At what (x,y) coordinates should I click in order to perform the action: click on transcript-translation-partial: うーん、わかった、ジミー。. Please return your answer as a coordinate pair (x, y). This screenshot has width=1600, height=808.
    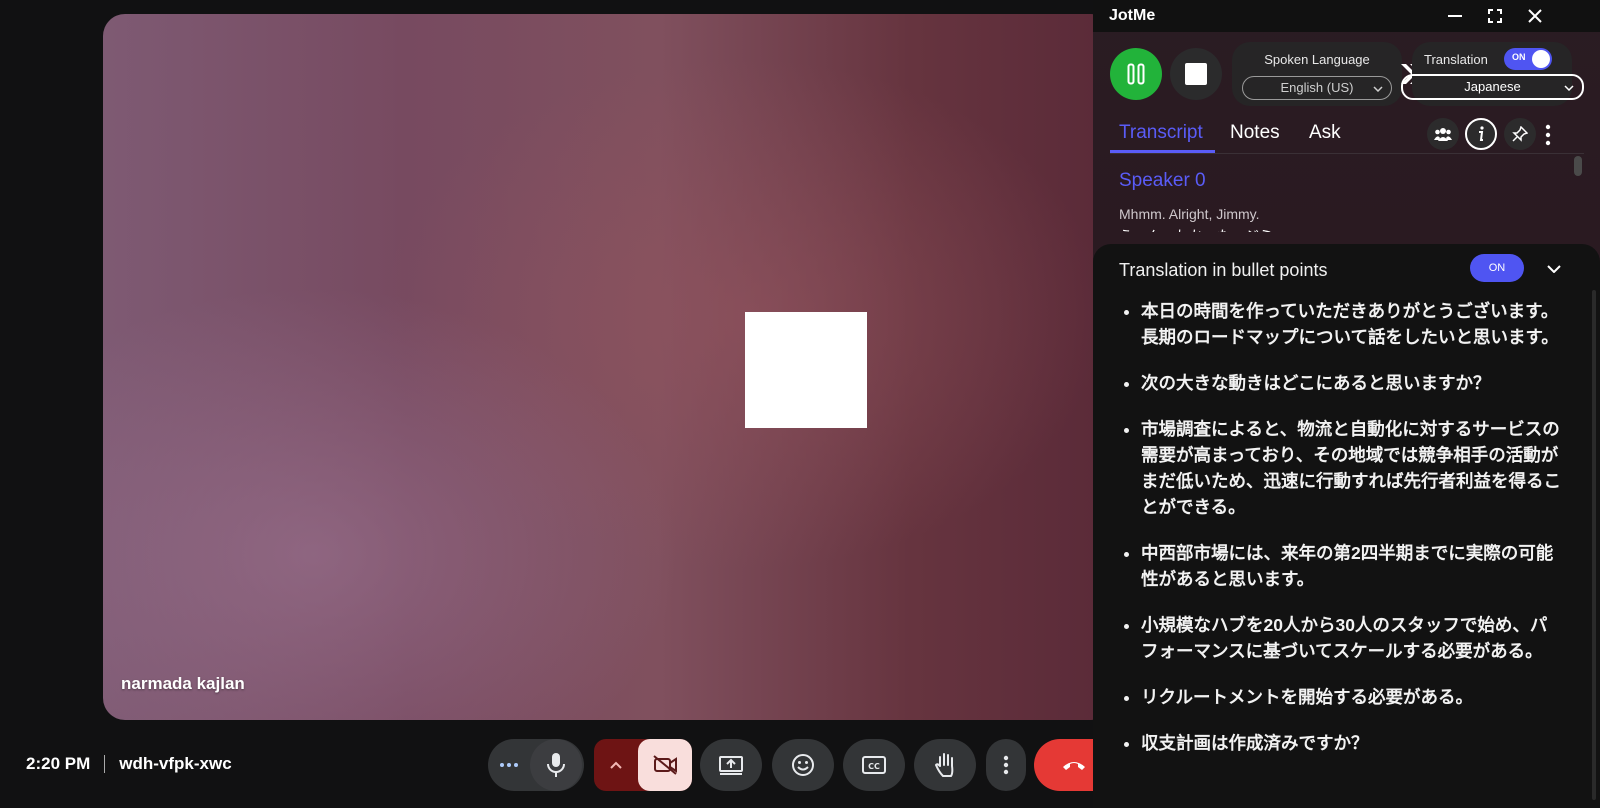
    Looking at the image, I should click on (1229, 229).